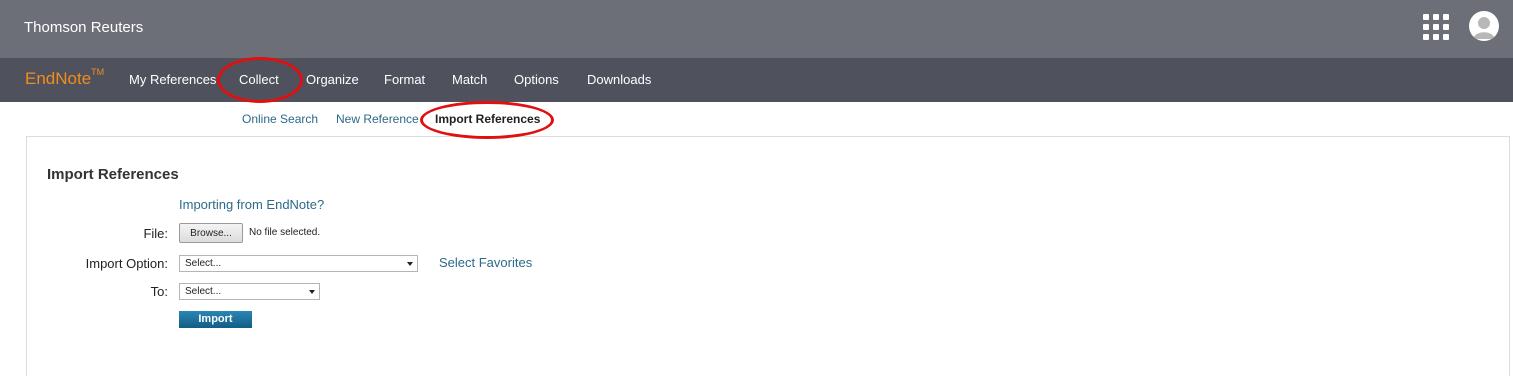  Describe the element at coordinates (259, 79) in the screenshot. I see `nav-collect: Collect` at that location.